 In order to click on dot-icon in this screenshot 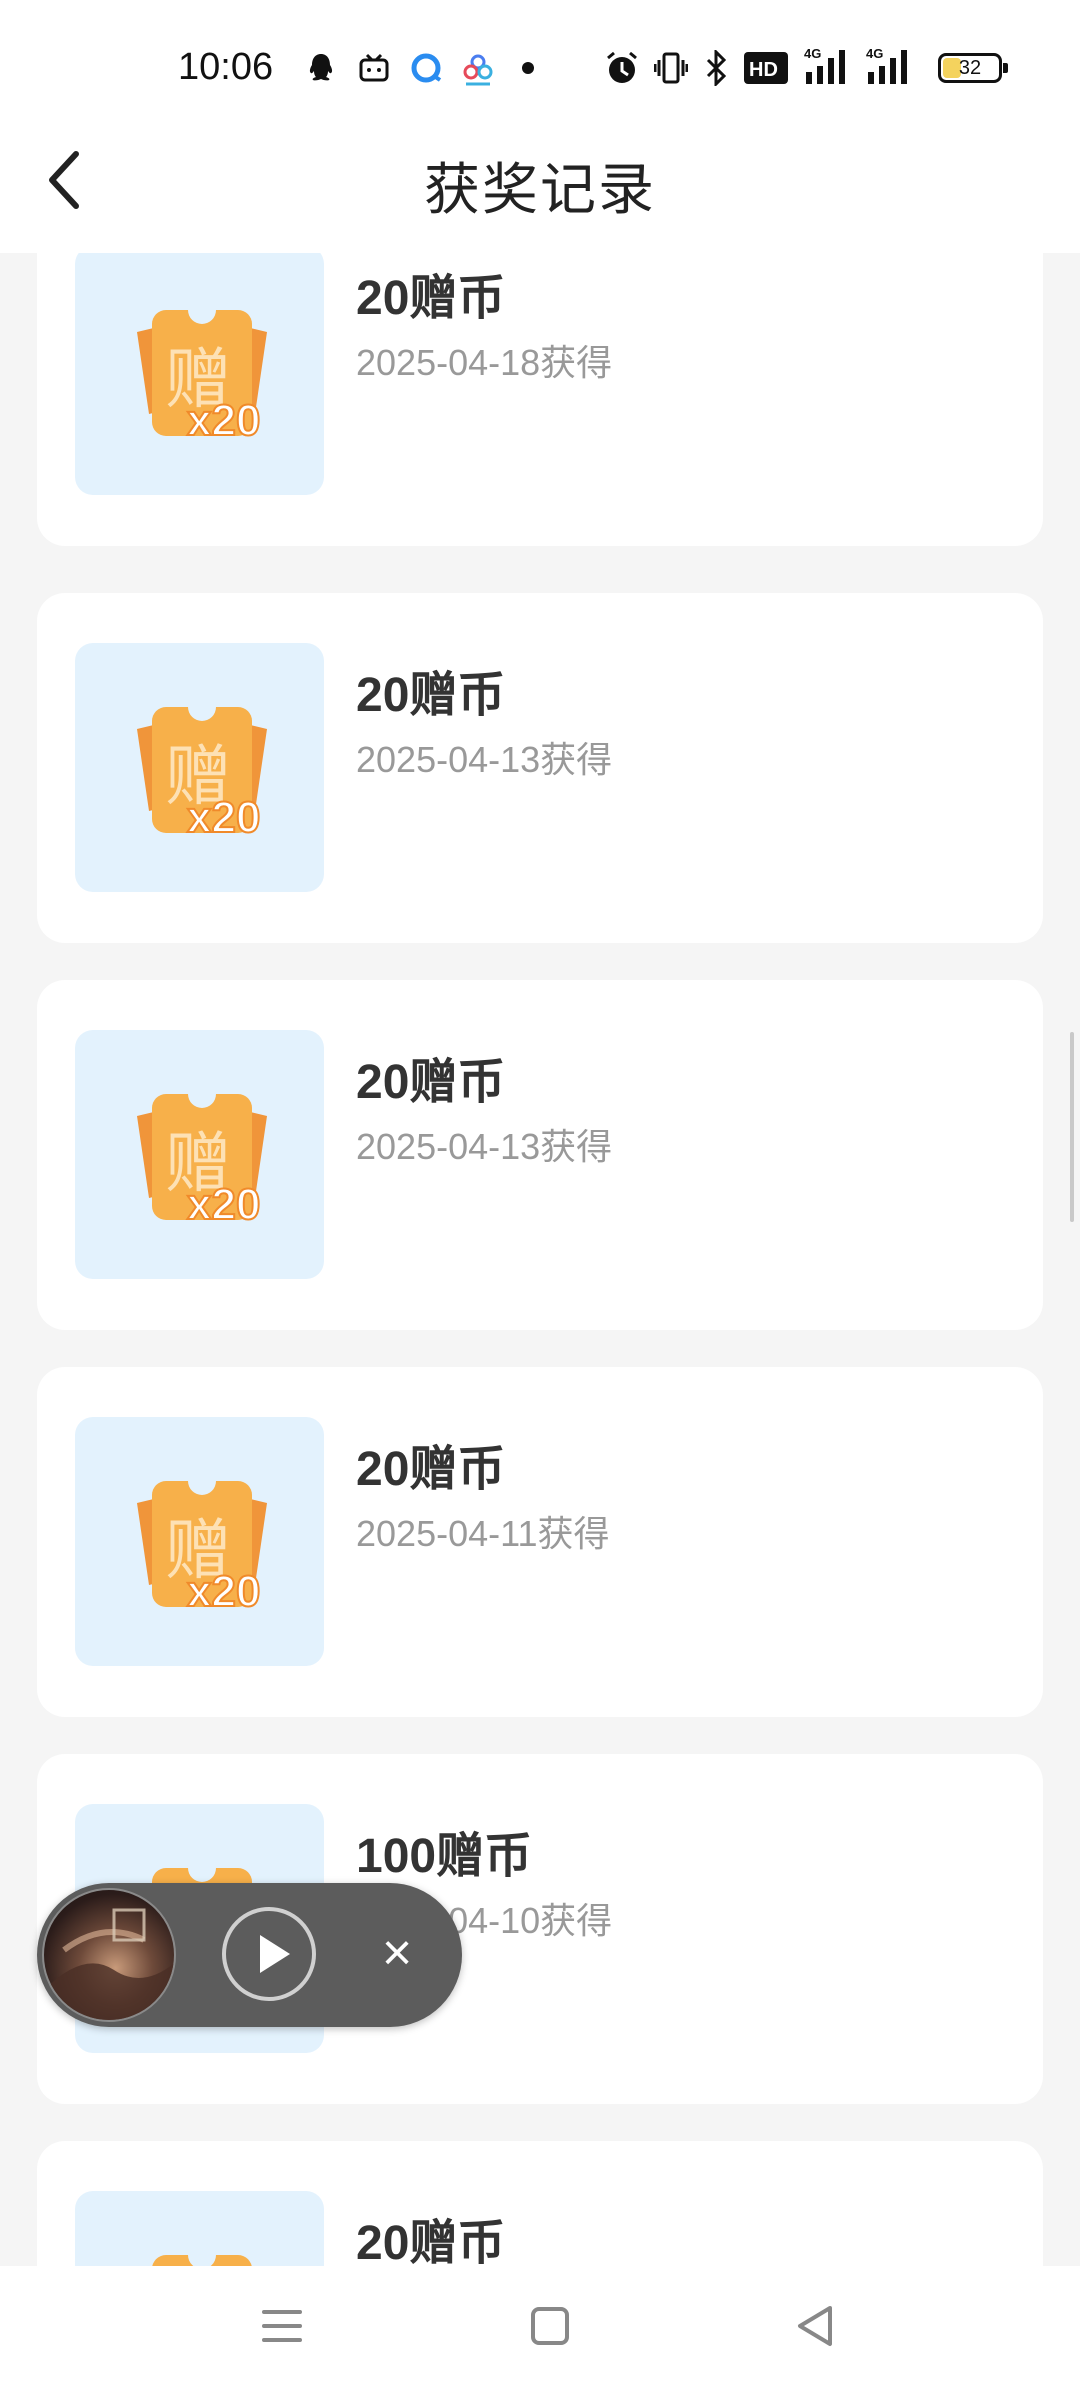, I will do `click(528, 68)`.